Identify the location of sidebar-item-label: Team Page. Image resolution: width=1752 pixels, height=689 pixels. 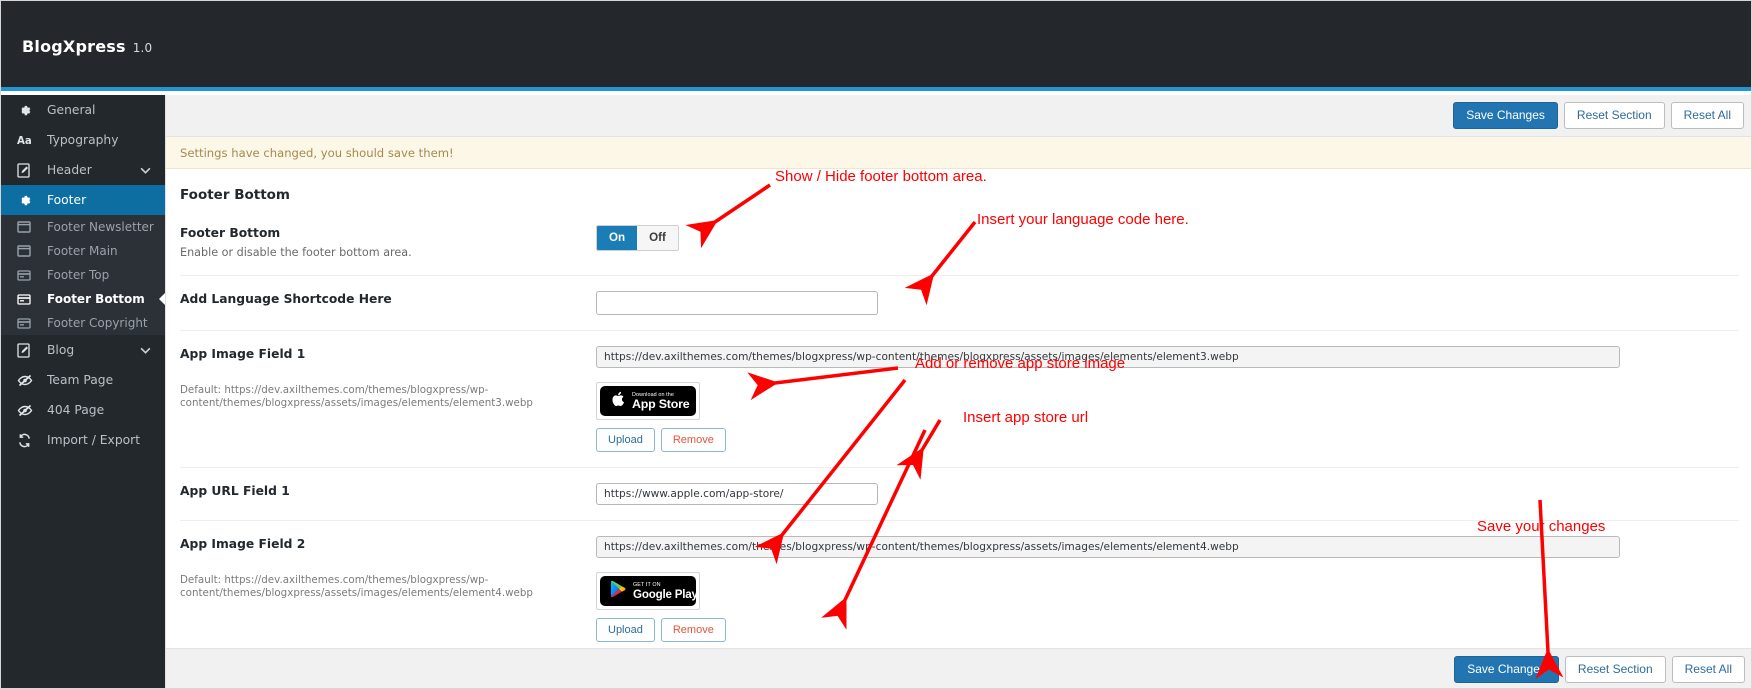
(80, 380).